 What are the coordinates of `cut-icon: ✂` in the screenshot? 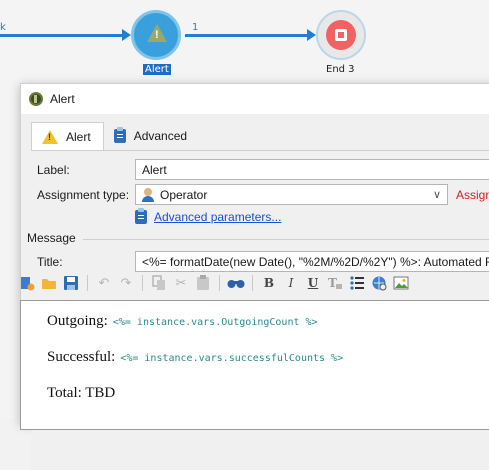 It's located at (181, 283).